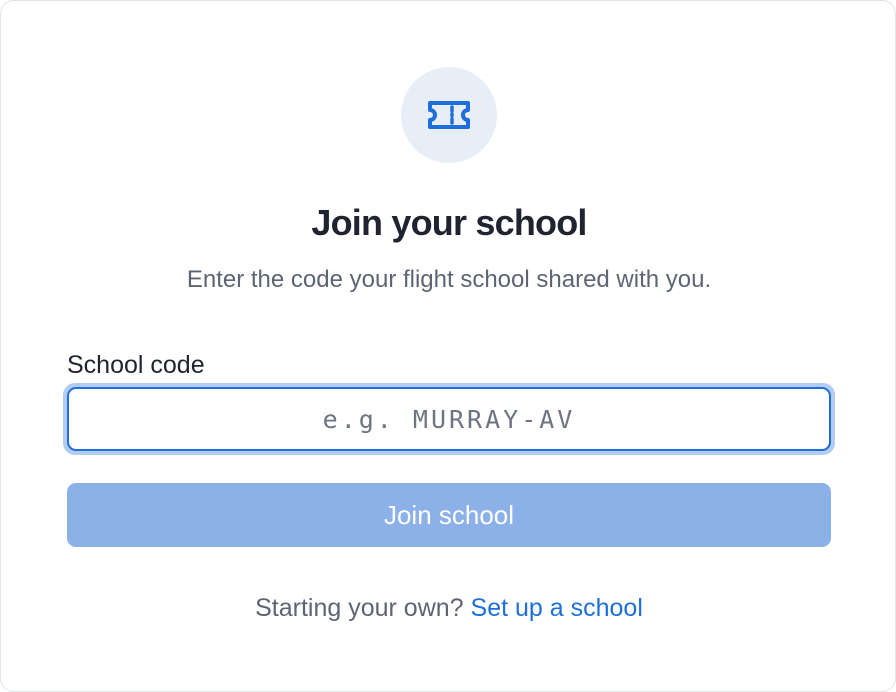 Image resolution: width=896 pixels, height=692 pixels. Describe the element at coordinates (359, 608) in the screenshot. I see `footer-prompt-text: Starting your own?` at that location.